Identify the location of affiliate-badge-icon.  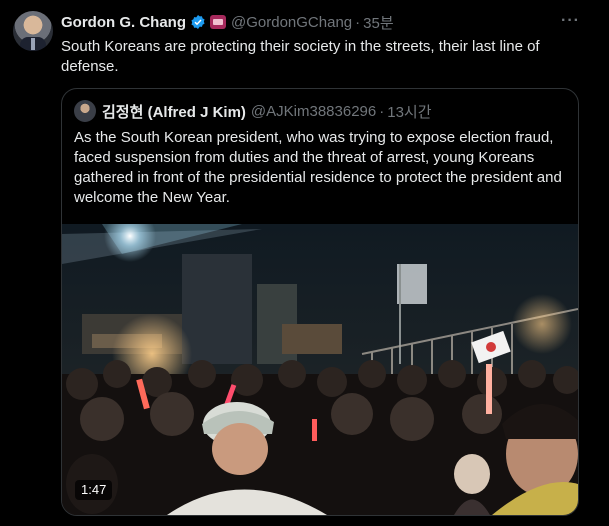
(218, 22).